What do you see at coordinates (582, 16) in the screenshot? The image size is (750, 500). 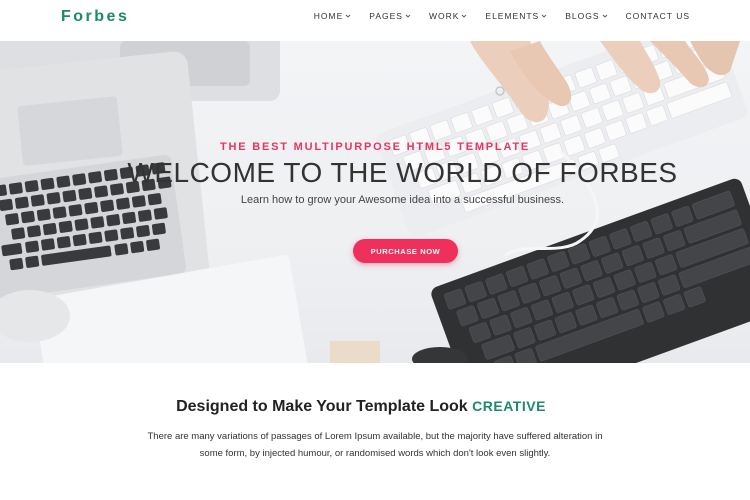 I see `nav-item-label: BLOGS` at bounding box center [582, 16].